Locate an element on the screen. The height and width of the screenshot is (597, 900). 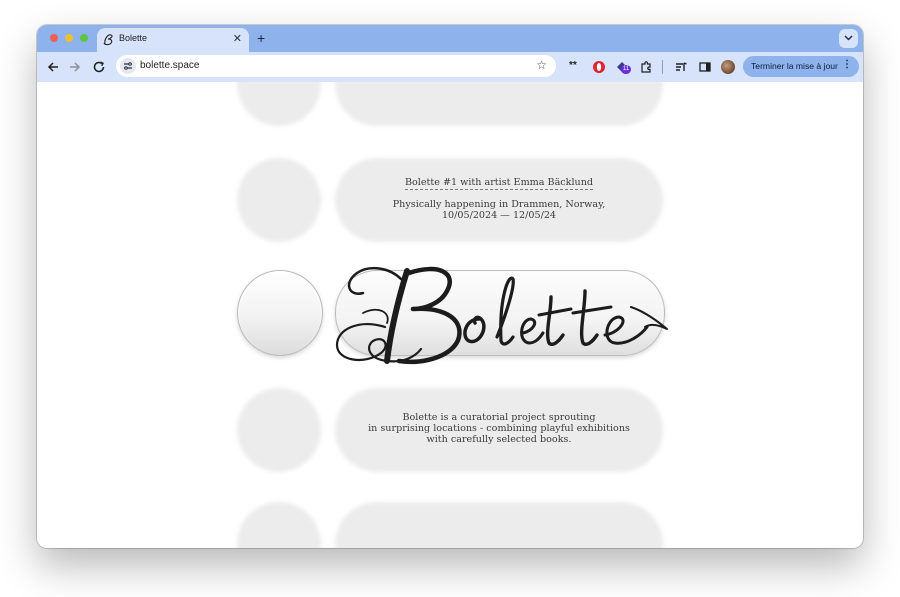
tab-strip: Bolette ✕ + is located at coordinates (450, 38).